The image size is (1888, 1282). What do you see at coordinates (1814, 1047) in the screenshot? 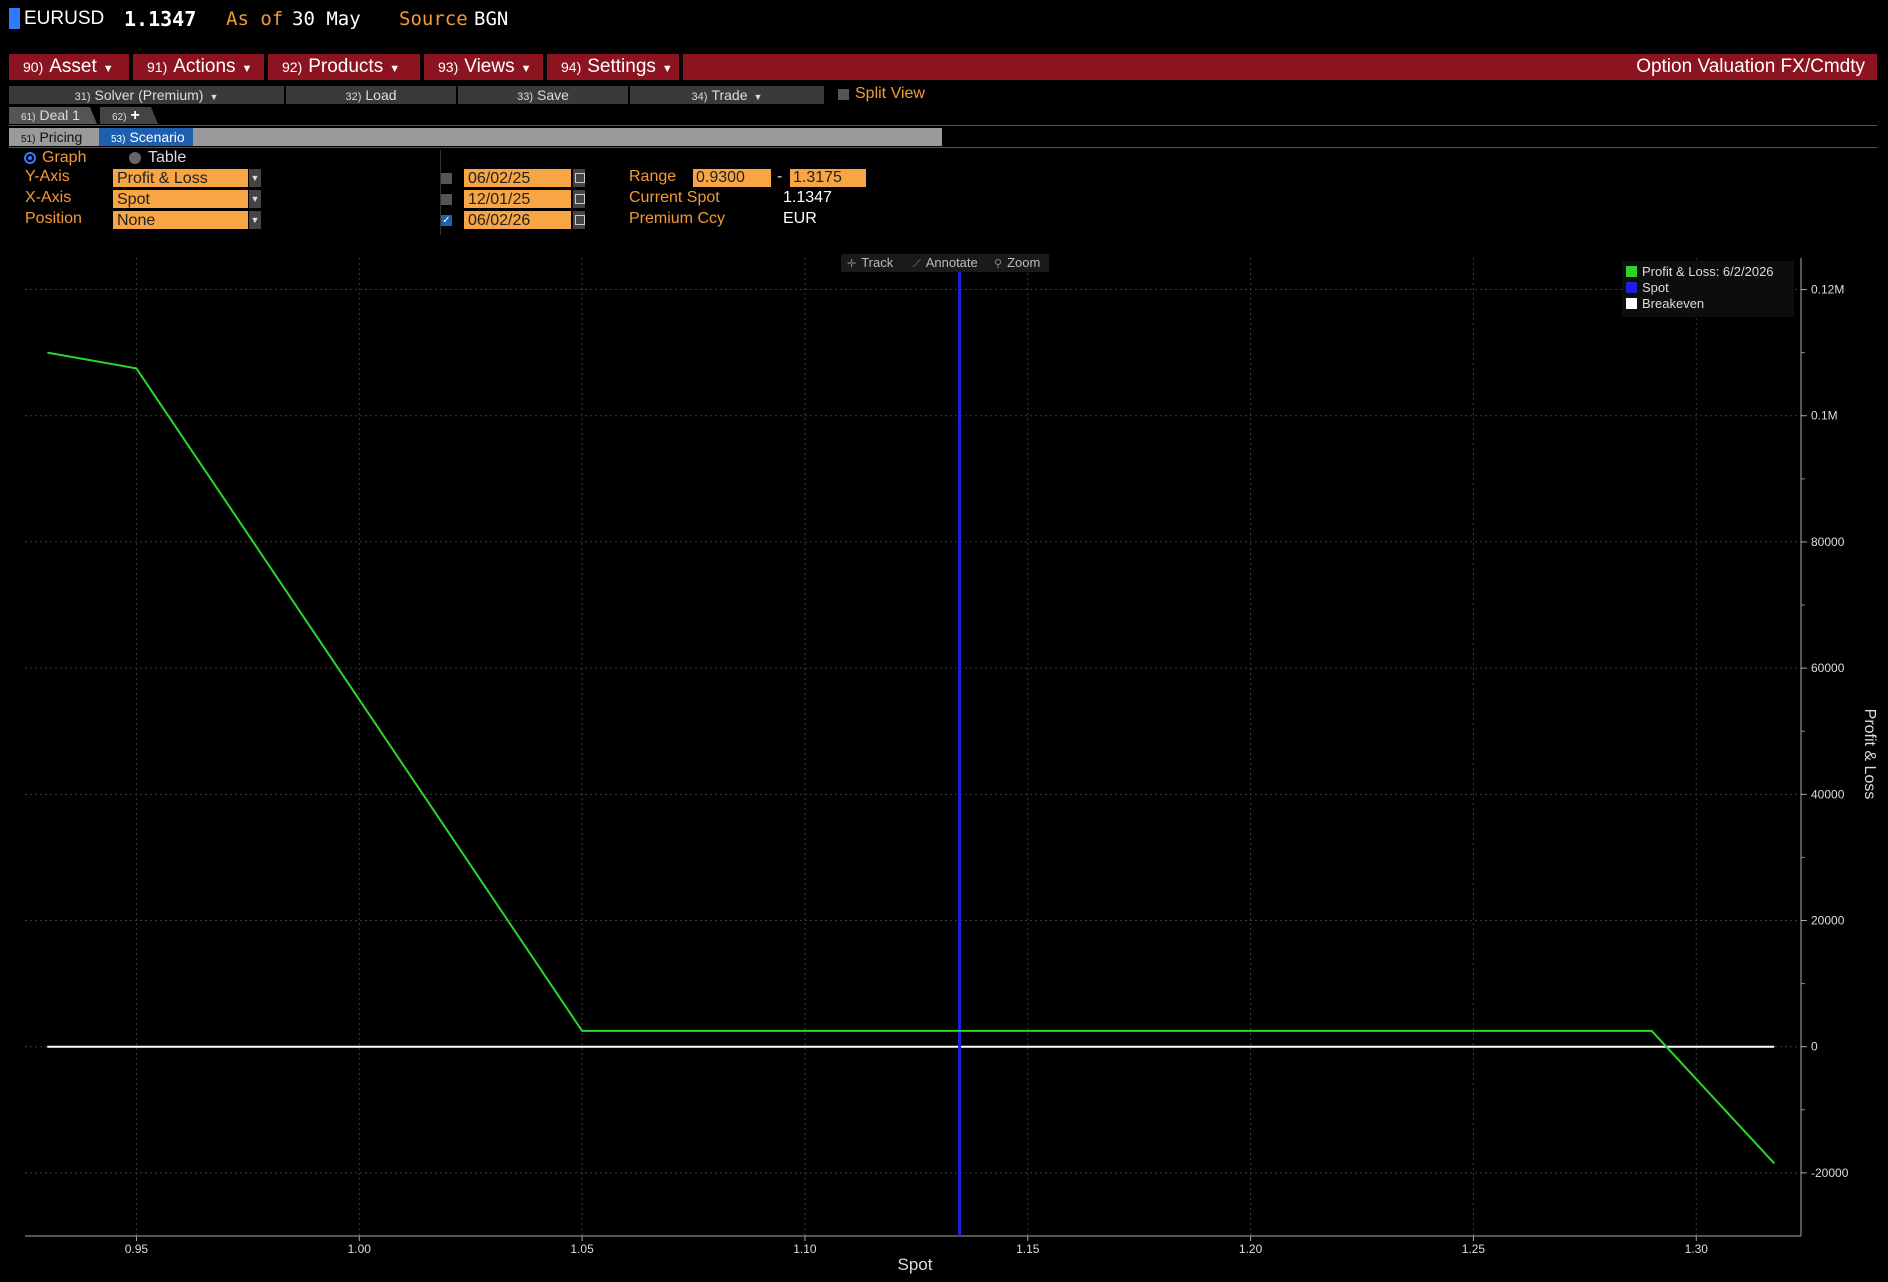
I see `y-tick-label: 0` at bounding box center [1814, 1047].